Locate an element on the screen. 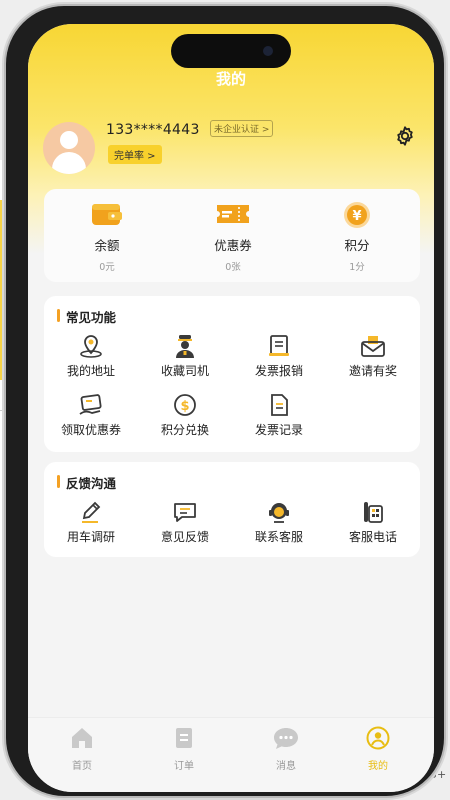 This screenshot has width=450, height=800. menu-contact-service: 联系客服 is located at coordinates (279, 522).